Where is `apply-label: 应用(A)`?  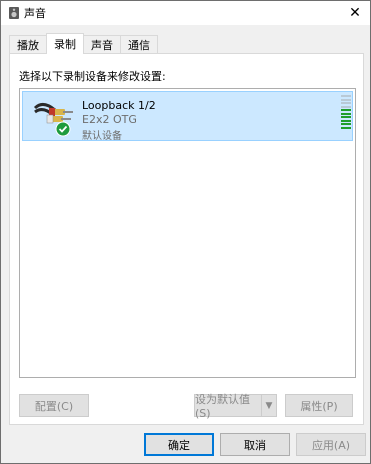 apply-label: 应用(A) is located at coordinates (331, 445).